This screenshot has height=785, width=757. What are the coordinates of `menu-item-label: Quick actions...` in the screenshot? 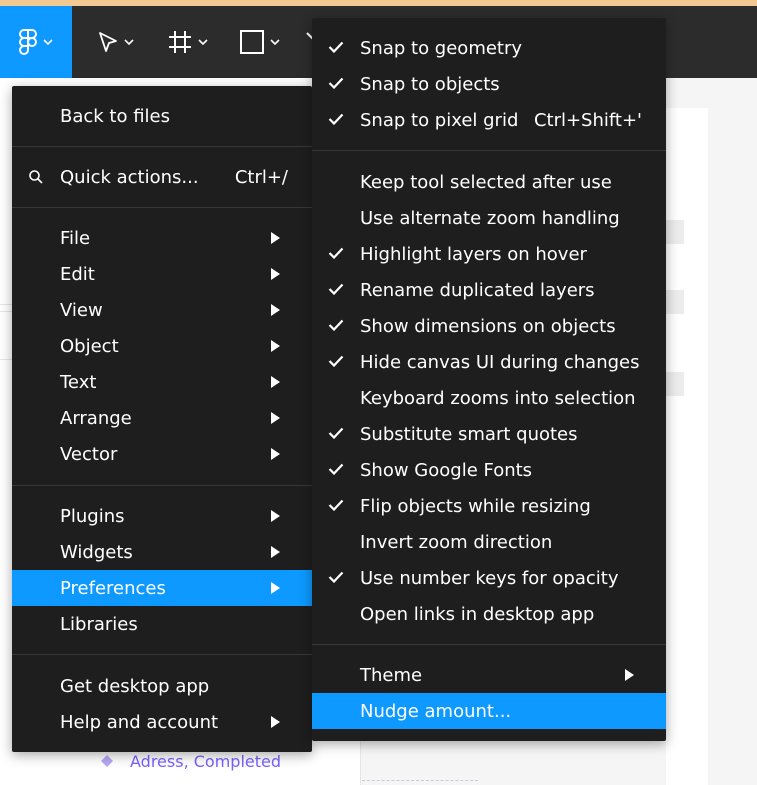 It's located at (129, 177).